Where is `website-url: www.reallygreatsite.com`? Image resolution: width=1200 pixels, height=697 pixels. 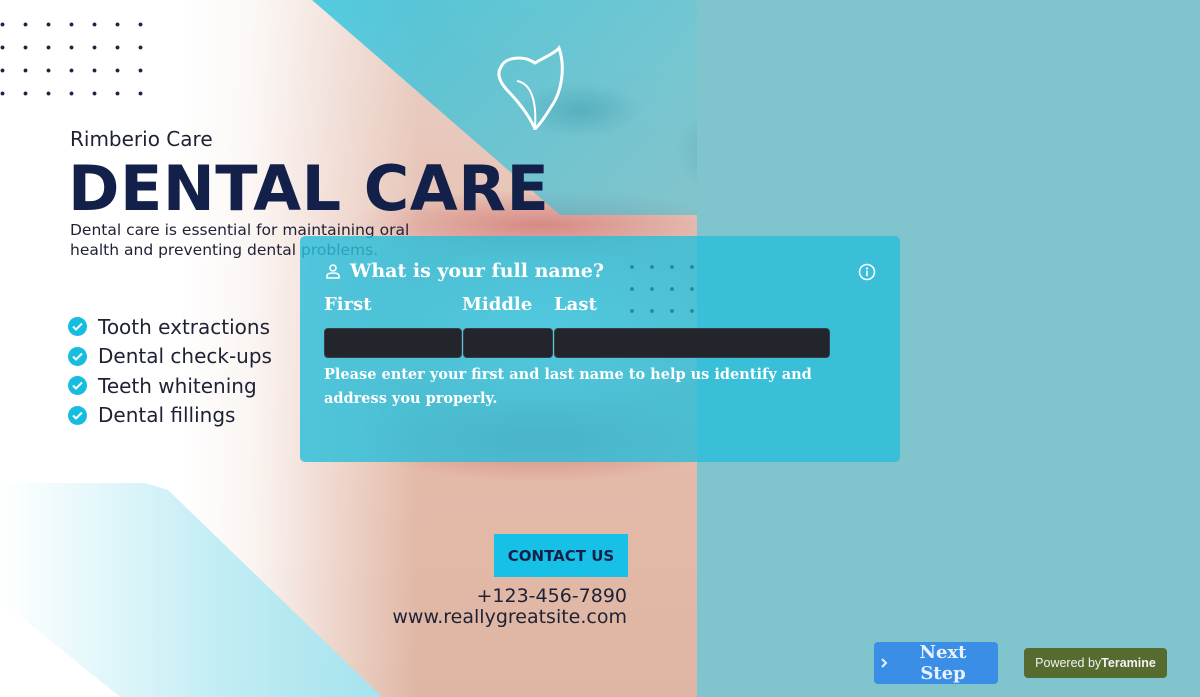
website-url: www.reallygreatsite.com is located at coordinates (509, 617).